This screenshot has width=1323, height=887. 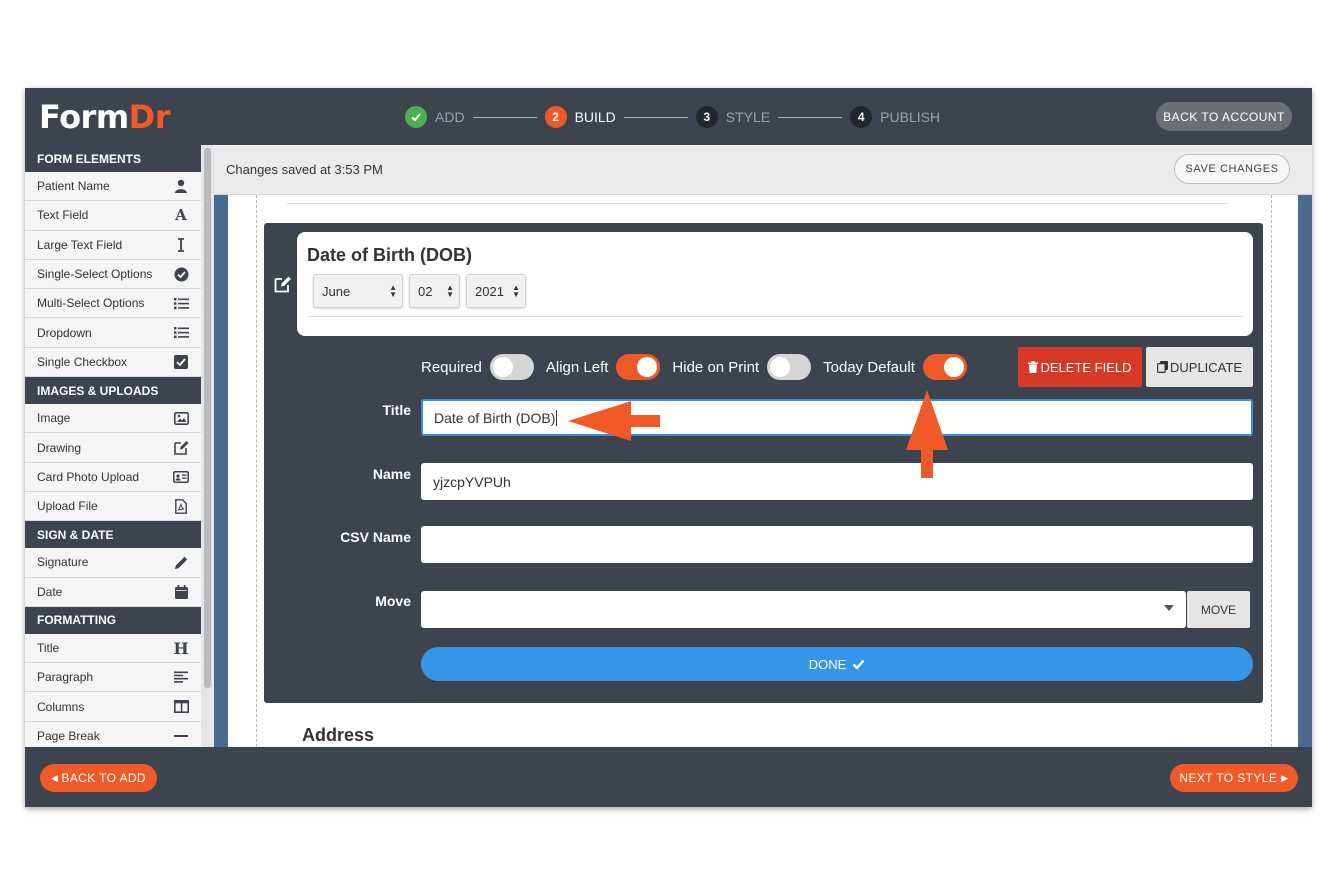 What do you see at coordinates (614, 421) in the screenshot?
I see `arrow-left-annotation` at bounding box center [614, 421].